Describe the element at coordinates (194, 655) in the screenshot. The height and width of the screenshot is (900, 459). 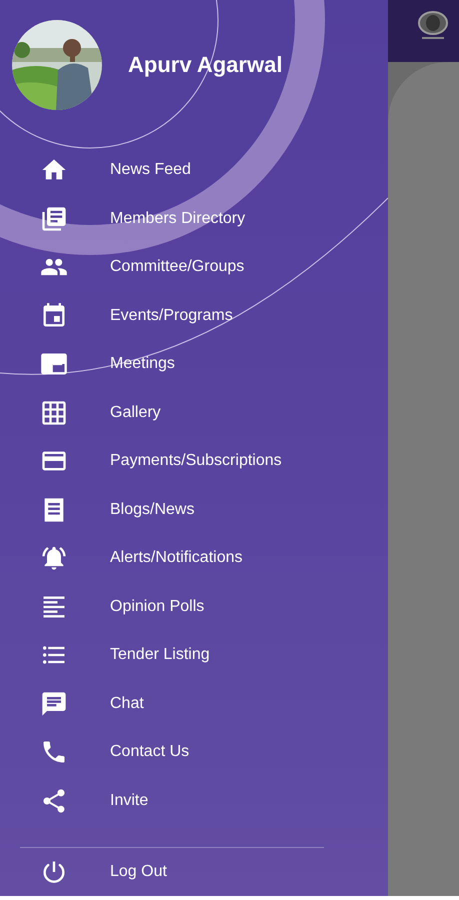
I see `menu-item: Tender Listing` at that location.